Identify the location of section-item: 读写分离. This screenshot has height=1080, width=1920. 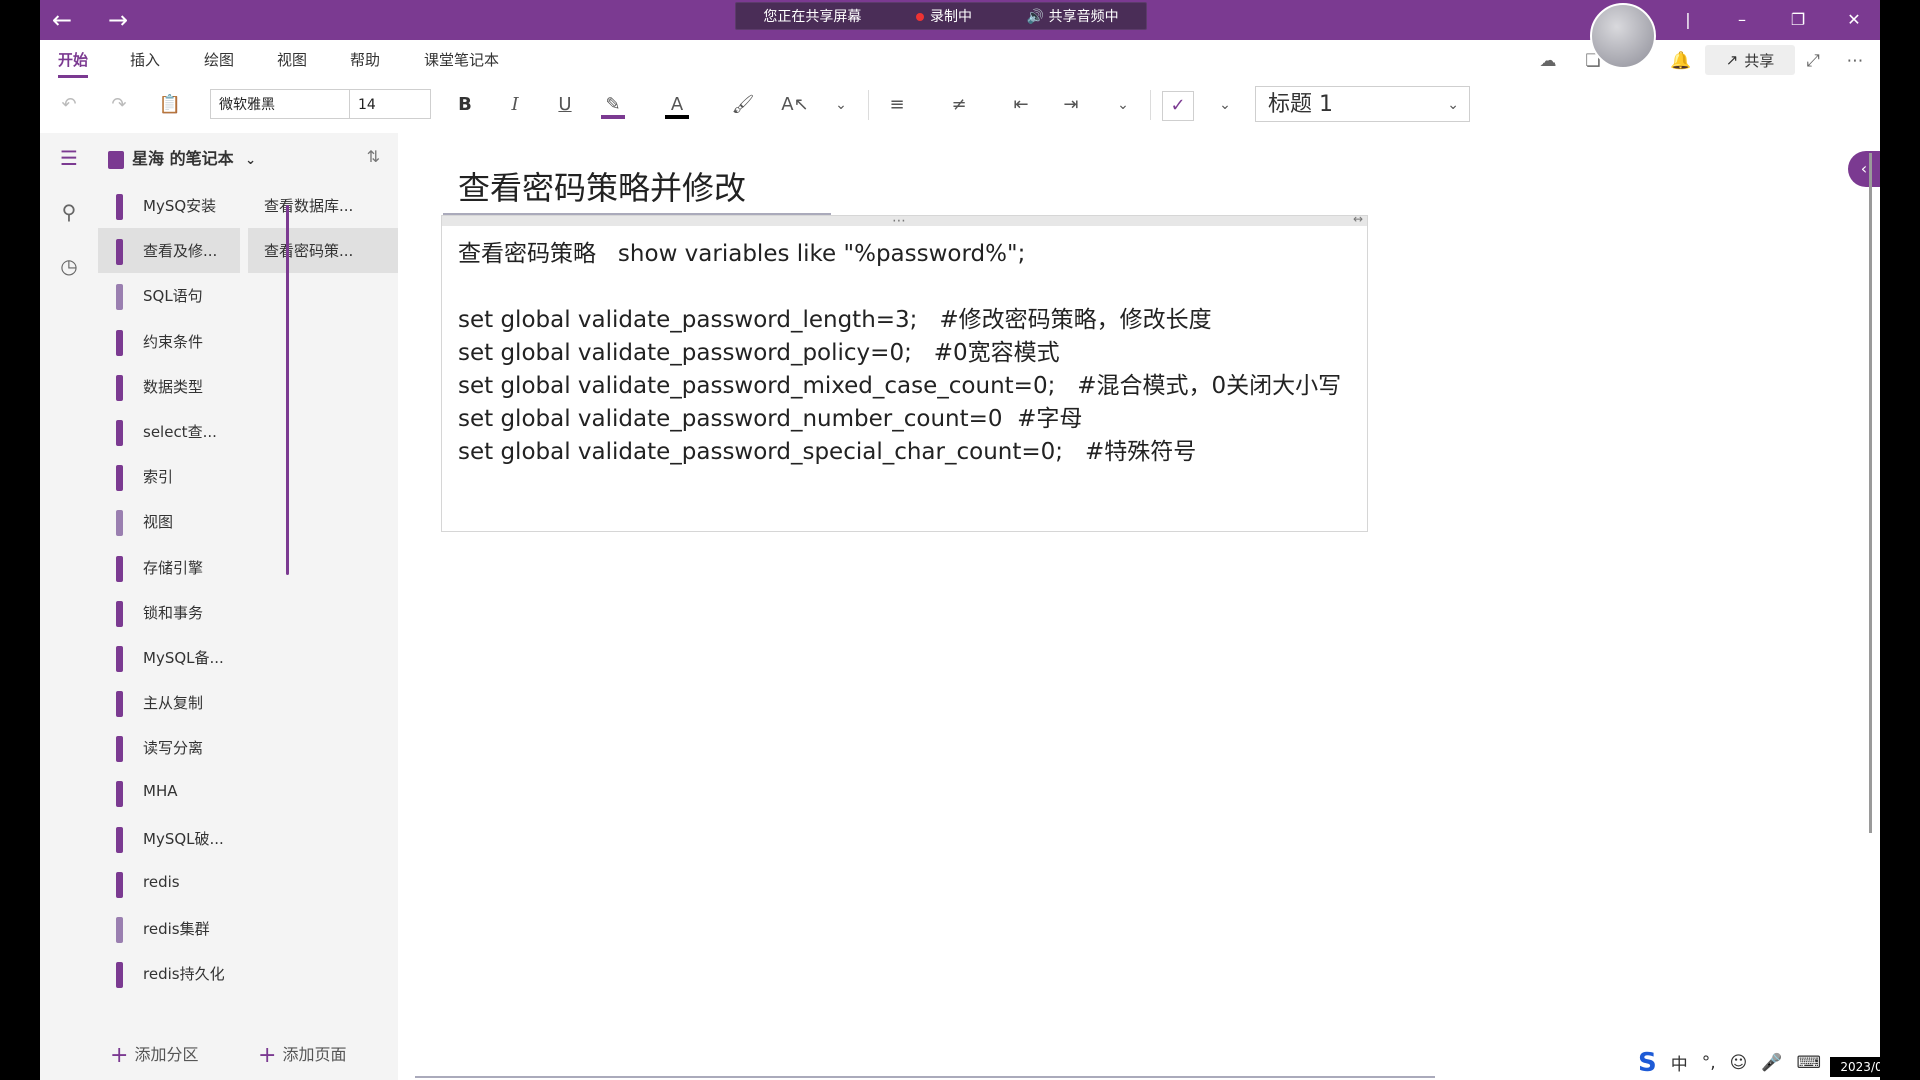
(169, 747).